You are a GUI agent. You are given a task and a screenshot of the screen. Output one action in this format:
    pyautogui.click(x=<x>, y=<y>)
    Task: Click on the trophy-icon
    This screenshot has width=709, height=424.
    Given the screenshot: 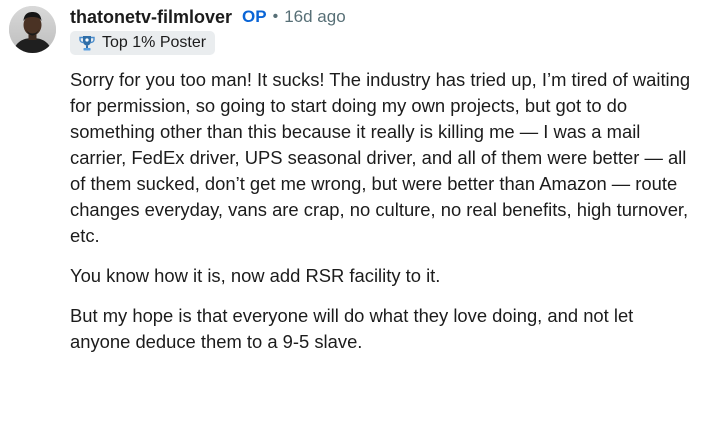 What is the action you would take?
    pyautogui.click(x=87, y=43)
    